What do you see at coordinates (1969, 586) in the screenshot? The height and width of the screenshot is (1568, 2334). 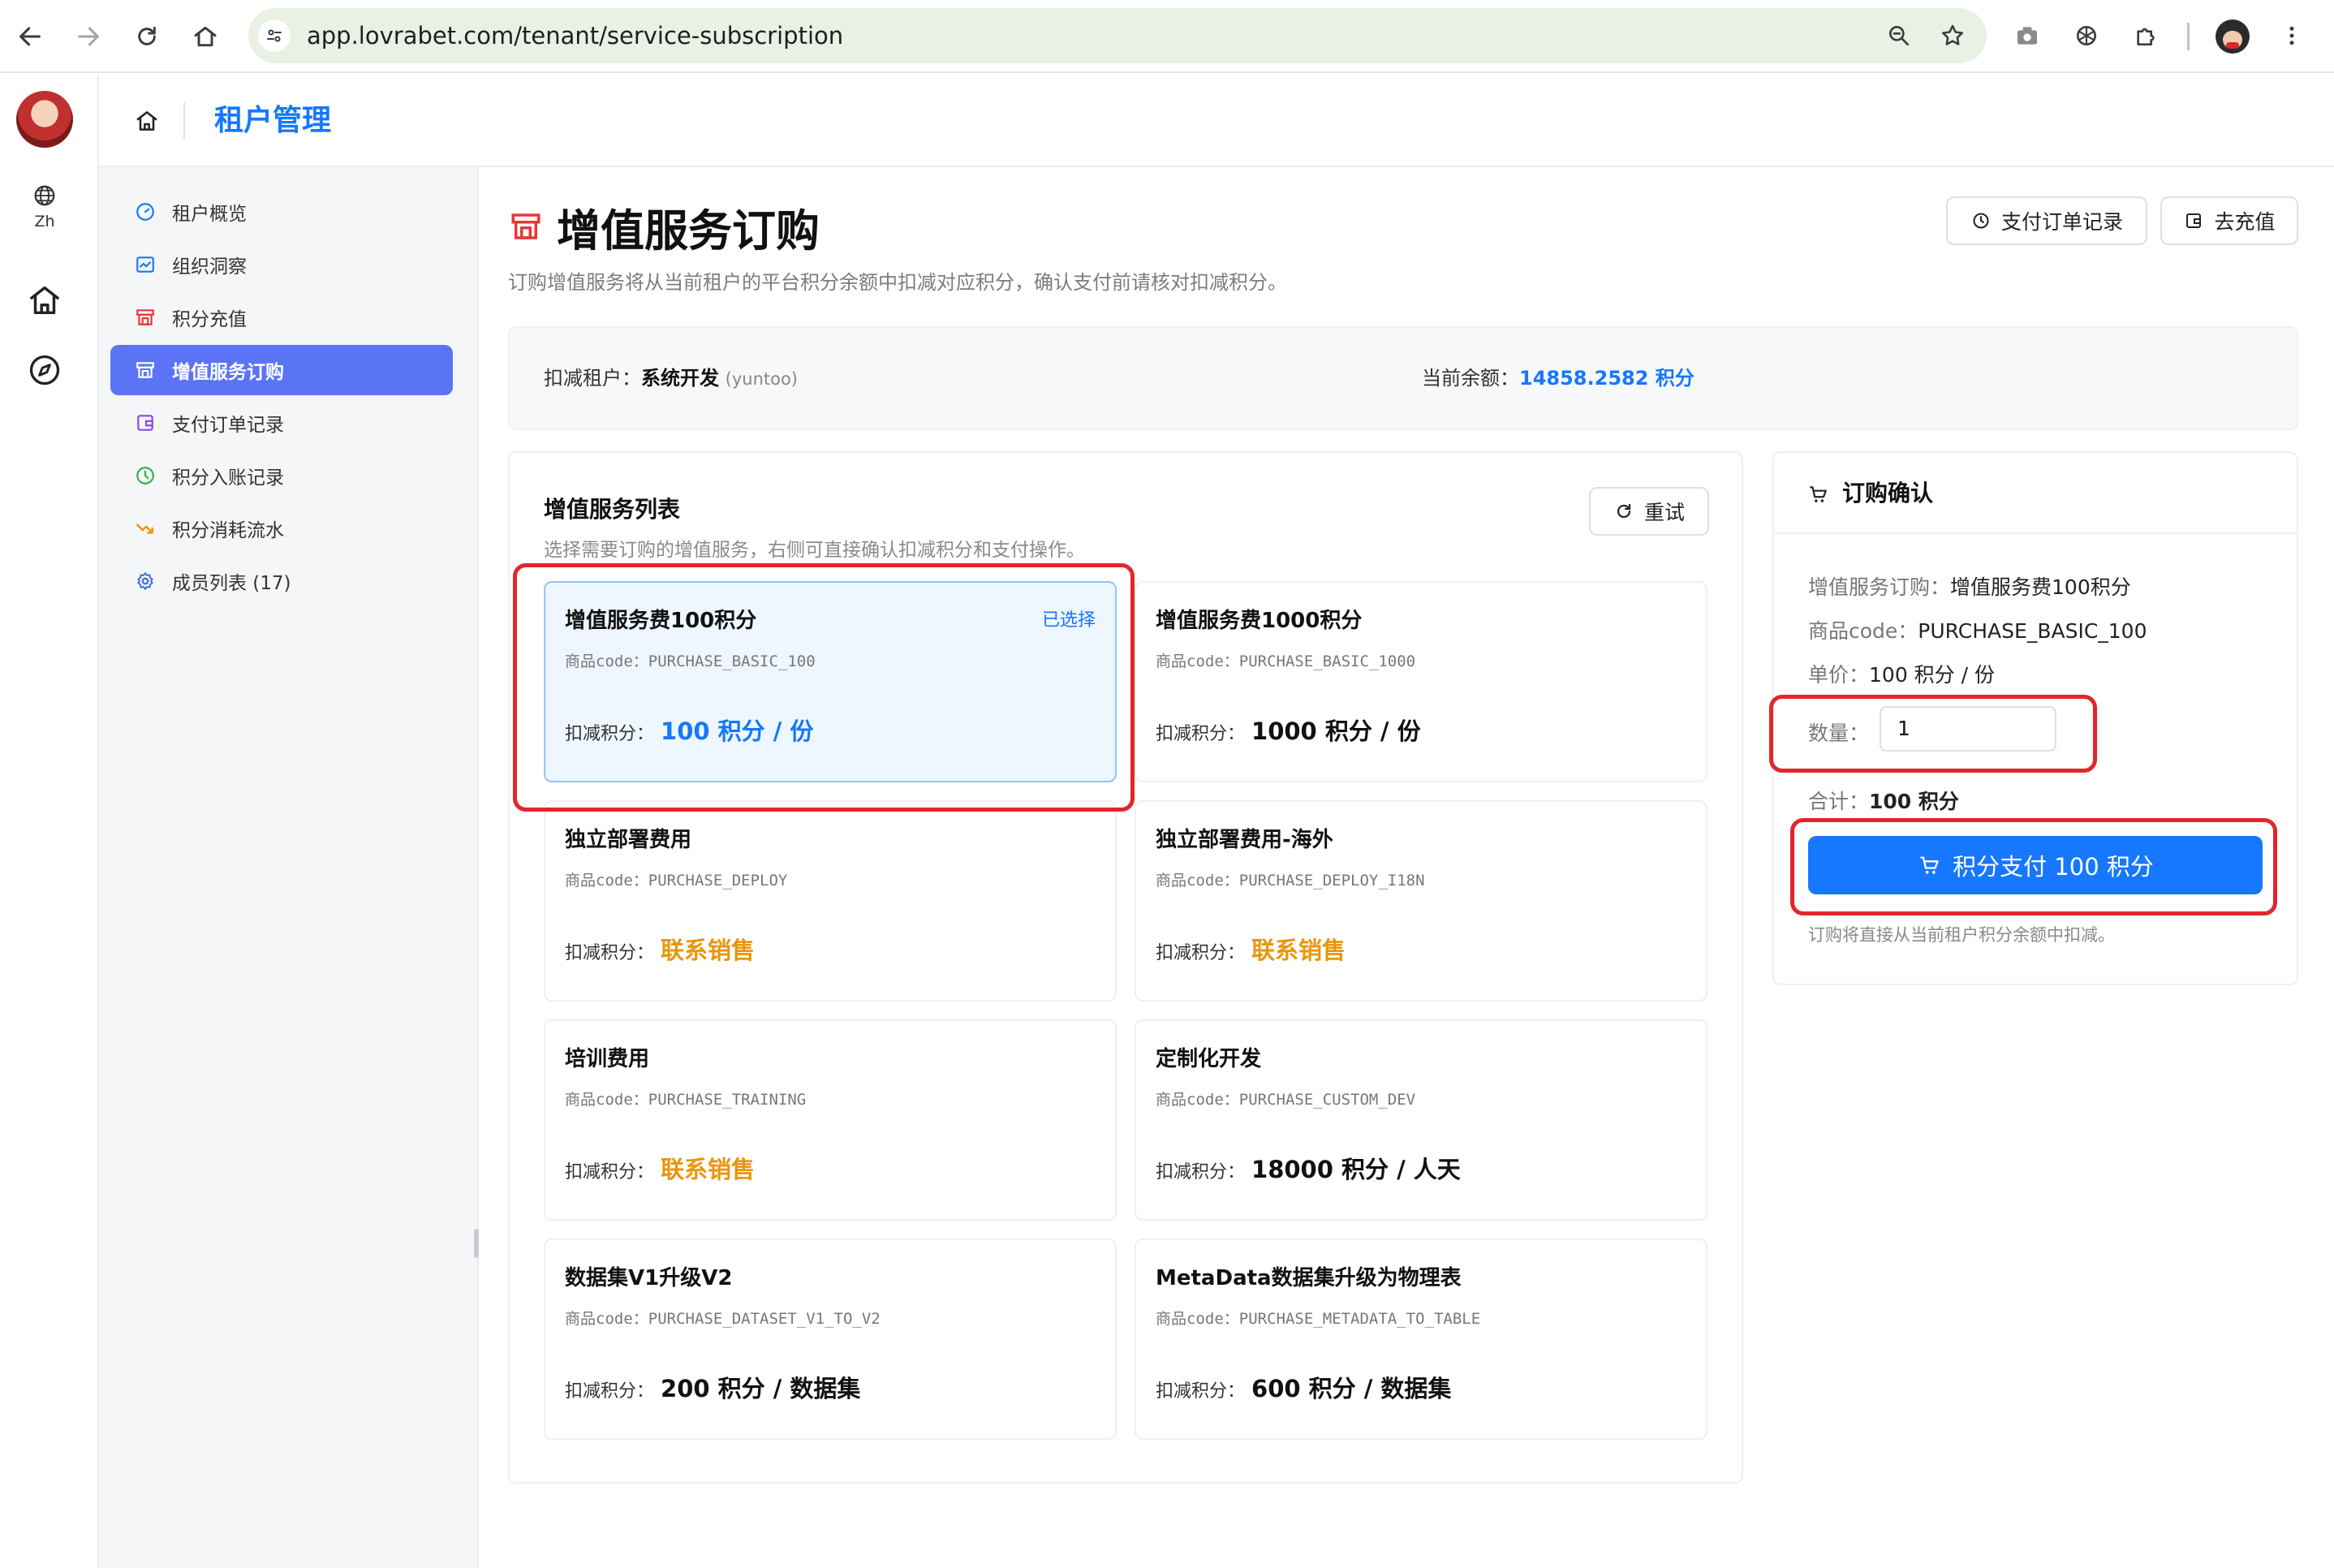 I see `confirm-service-line: 增值服务订购：增值服务费100积分` at bounding box center [1969, 586].